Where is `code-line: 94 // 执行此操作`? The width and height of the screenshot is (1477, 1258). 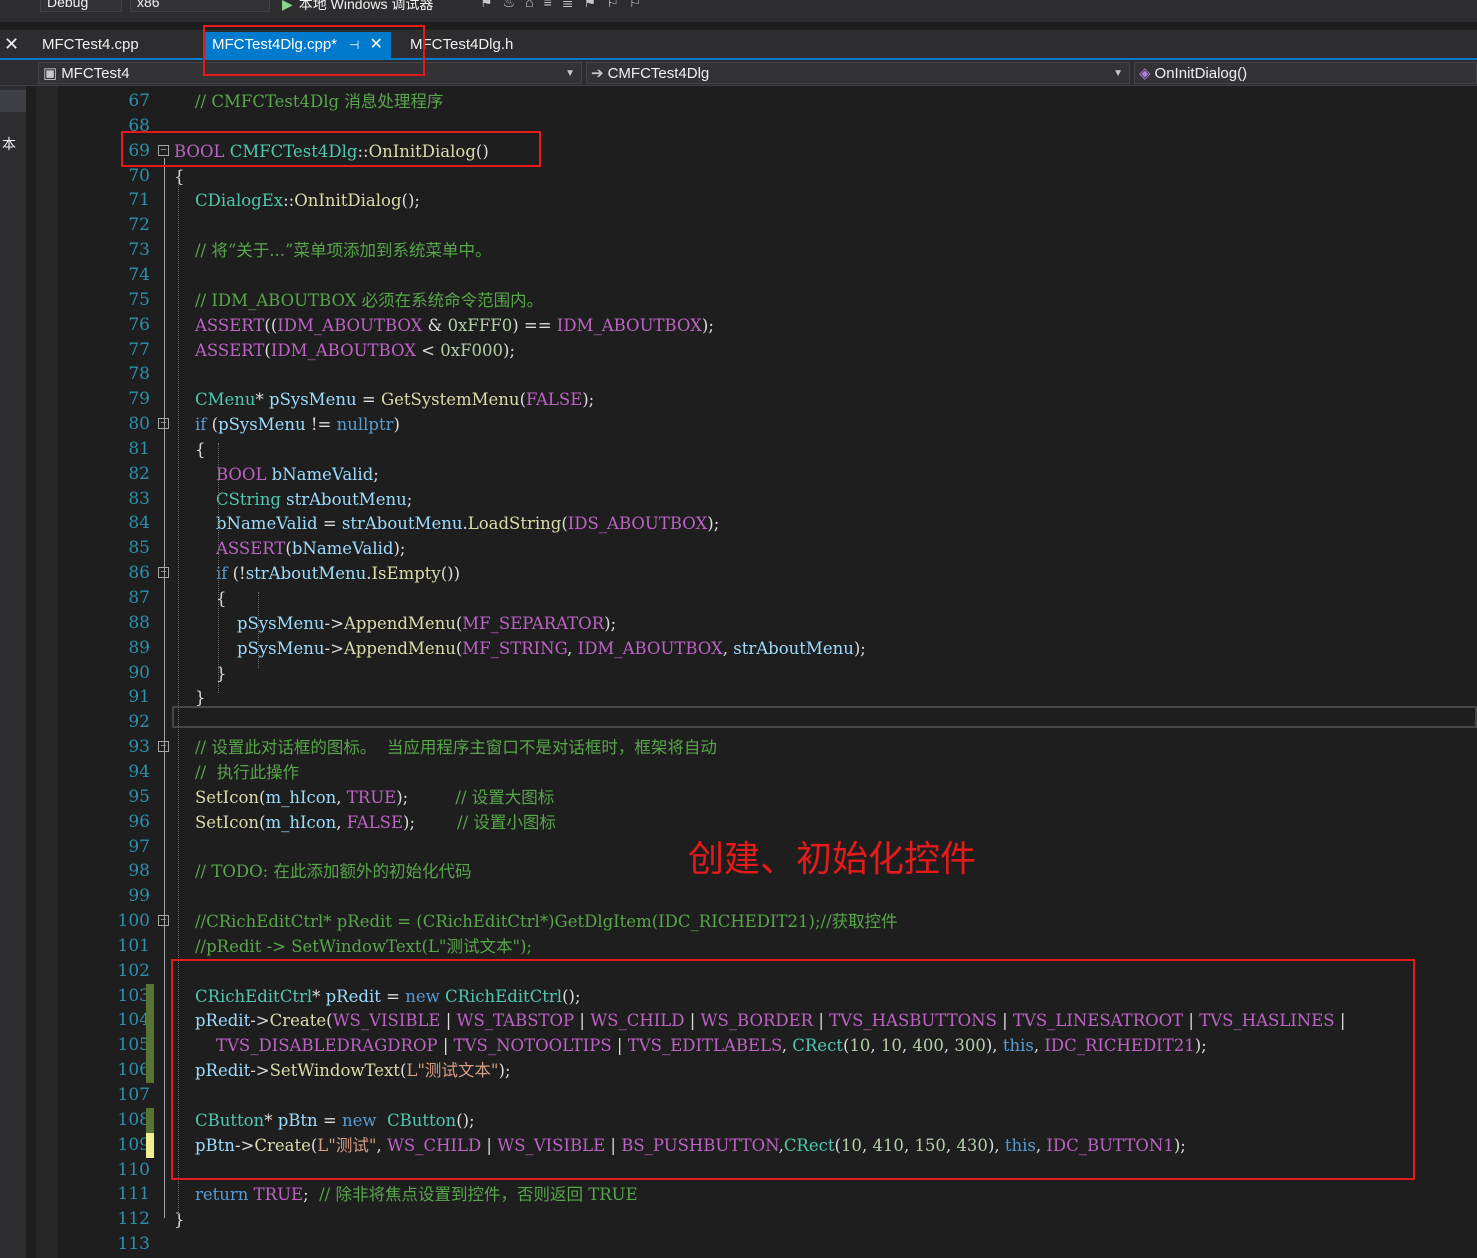 code-line: 94 // 执行此操作 is located at coordinates (756, 772).